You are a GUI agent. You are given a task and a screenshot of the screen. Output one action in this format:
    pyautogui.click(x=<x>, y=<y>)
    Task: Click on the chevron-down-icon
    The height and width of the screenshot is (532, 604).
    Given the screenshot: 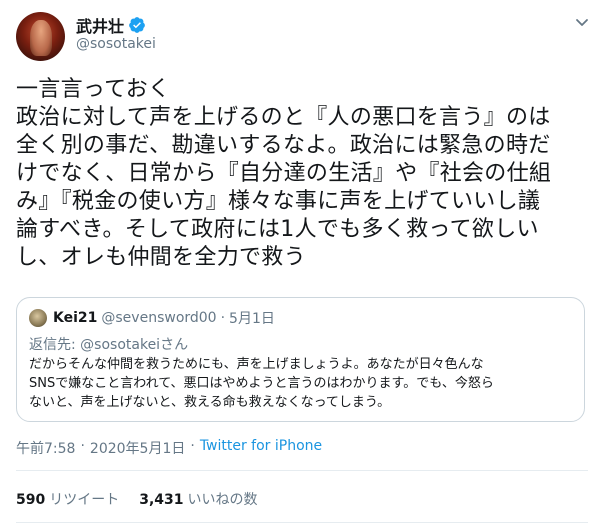 What is the action you would take?
    pyautogui.click(x=582, y=22)
    